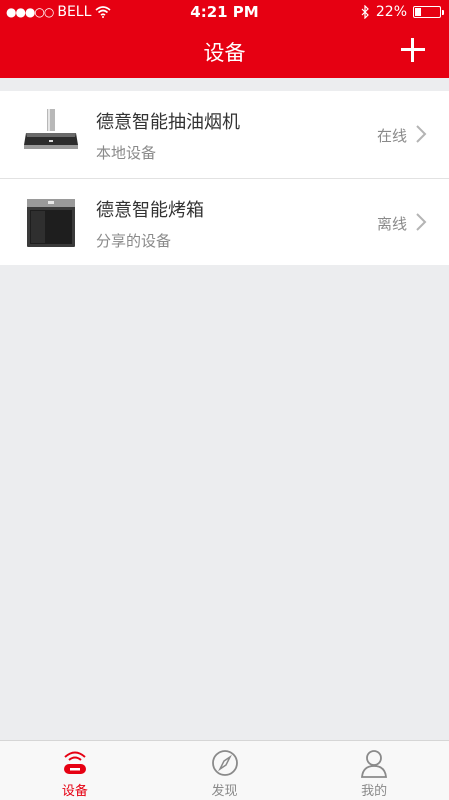 This screenshot has width=449, height=800. I want to click on battery-level, so click(418, 12).